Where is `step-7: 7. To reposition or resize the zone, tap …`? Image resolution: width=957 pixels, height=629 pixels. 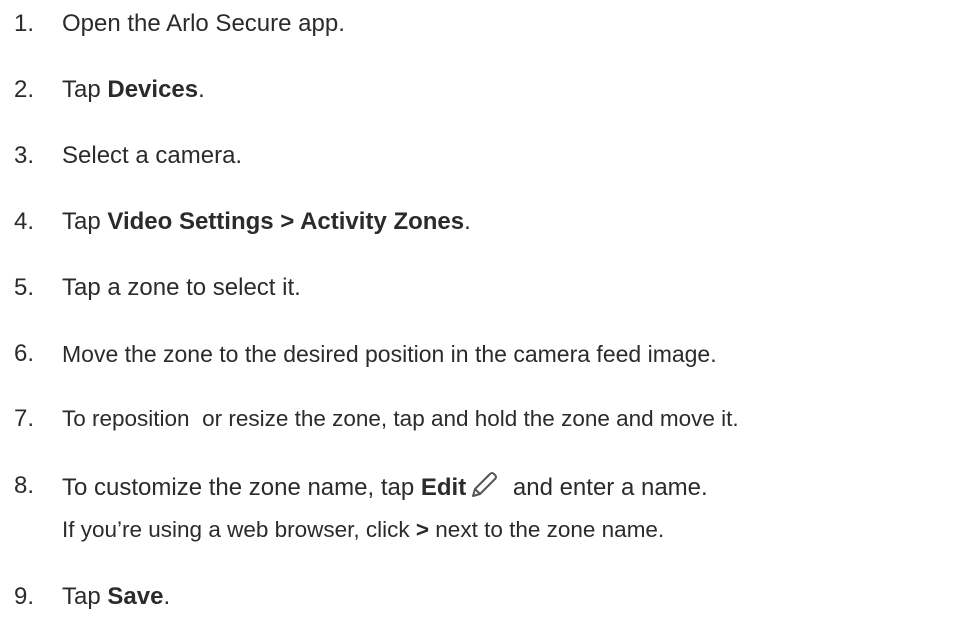 step-7: 7. To reposition or resize the zone, tap … is located at coordinates (376, 419).